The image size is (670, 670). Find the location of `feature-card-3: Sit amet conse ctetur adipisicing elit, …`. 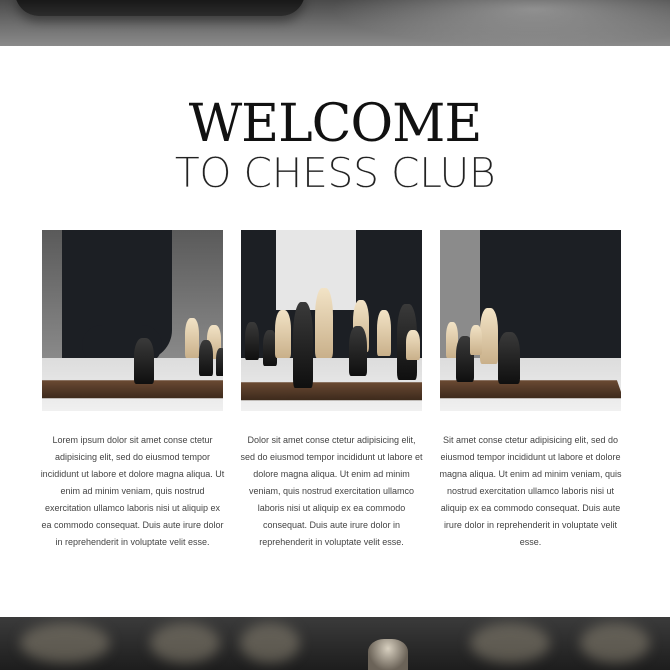

feature-card-3: Sit amet conse ctetur adipisicing elit, … is located at coordinates (530, 388).